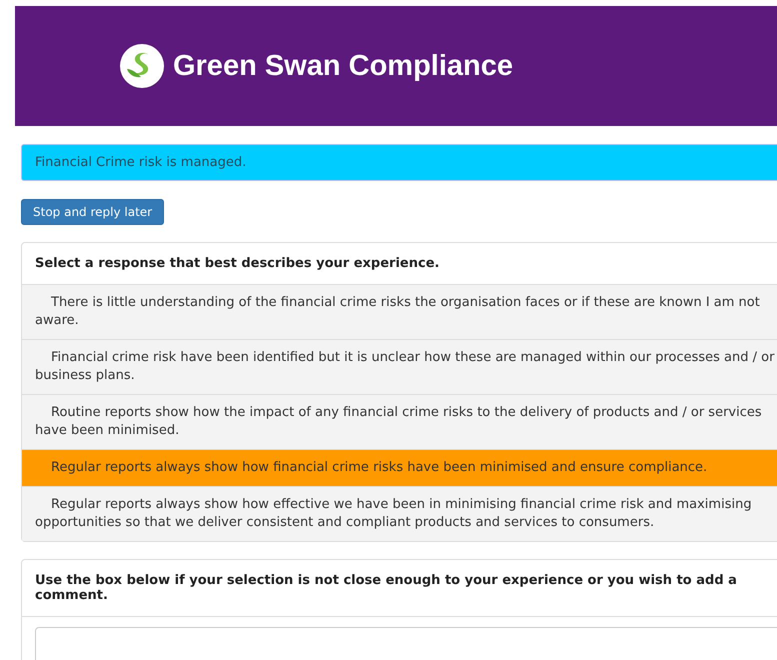  Describe the element at coordinates (399, 422) in the screenshot. I see `response-option: Routine reports show how the impact of any financial crime risks to the delivery of products and / or services have been minimised.` at that location.